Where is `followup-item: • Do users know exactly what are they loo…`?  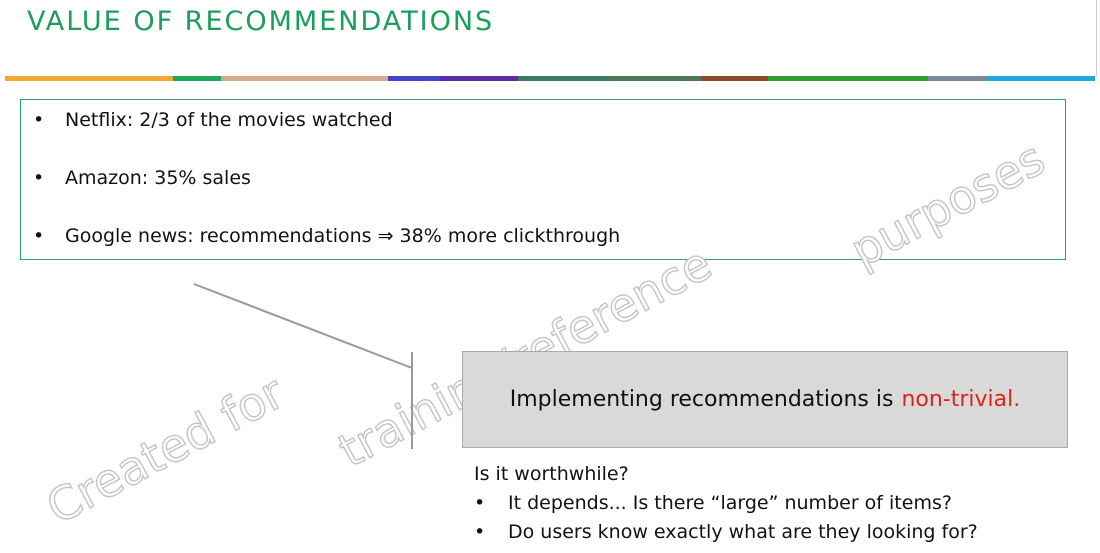
followup-item: • Do users know exactly what are they loo… is located at coordinates (726, 532).